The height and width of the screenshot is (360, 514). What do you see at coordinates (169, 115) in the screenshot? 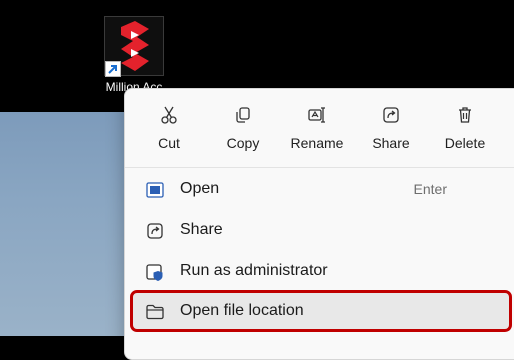
I see `scissors-icon` at bounding box center [169, 115].